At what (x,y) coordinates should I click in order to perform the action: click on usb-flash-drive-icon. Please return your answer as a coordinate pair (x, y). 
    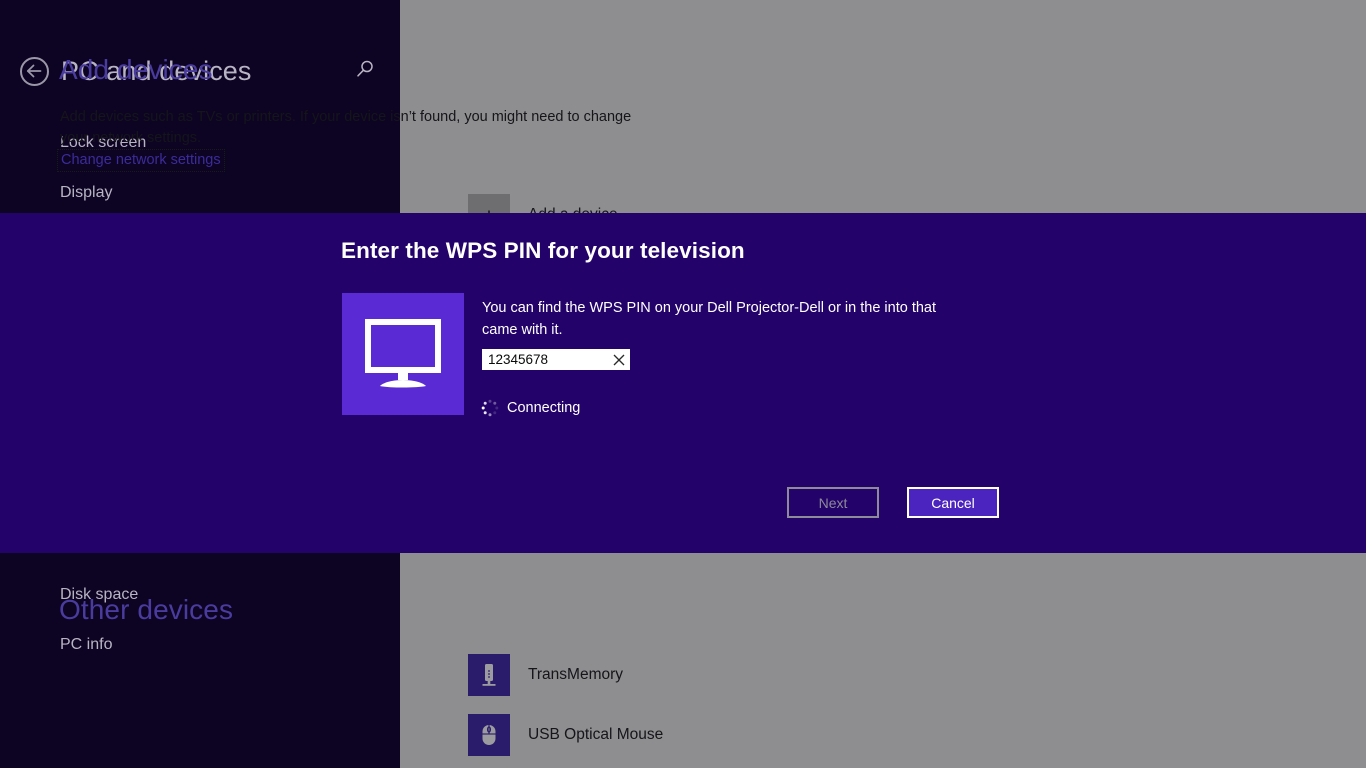
    Looking at the image, I should click on (489, 675).